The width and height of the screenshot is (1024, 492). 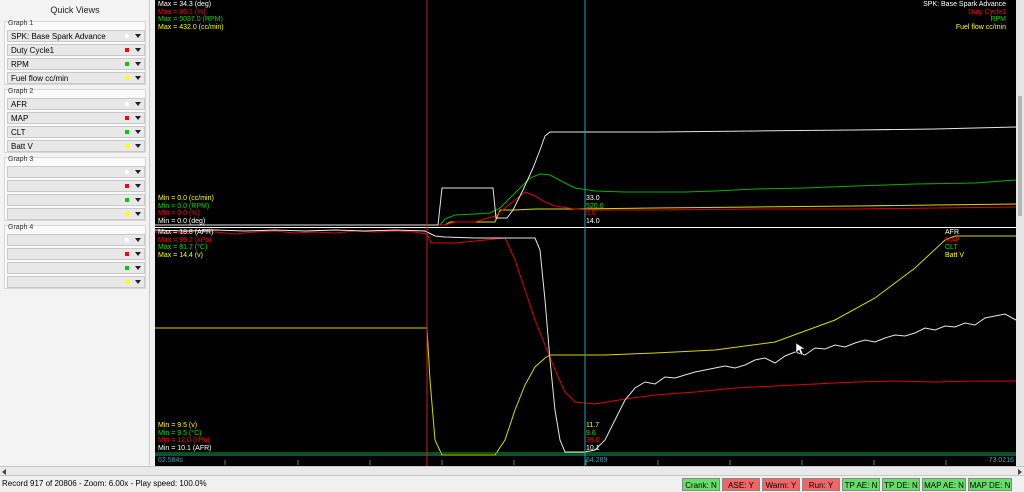 What do you see at coordinates (593, 425) in the screenshot?
I see `cursor-value: 11.7` at bounding box center [593, 425].